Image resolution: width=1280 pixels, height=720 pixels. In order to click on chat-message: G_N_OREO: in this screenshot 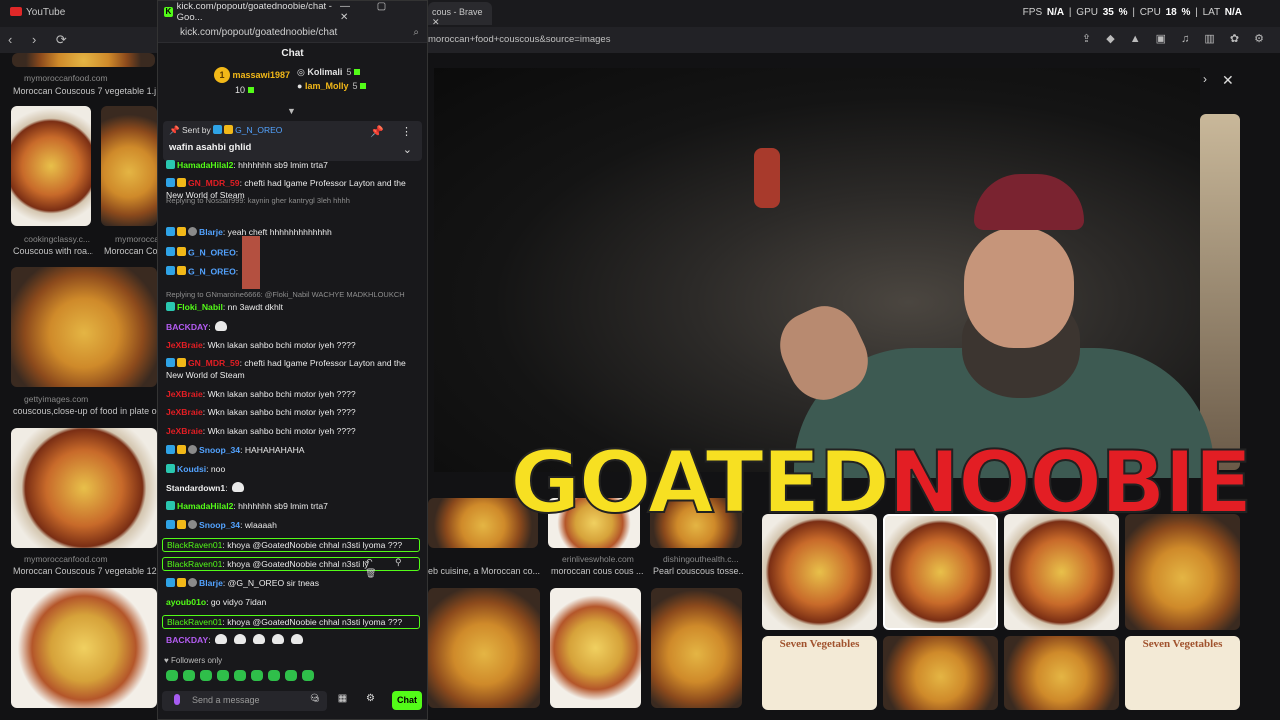, I will do `click(293, 272)`.